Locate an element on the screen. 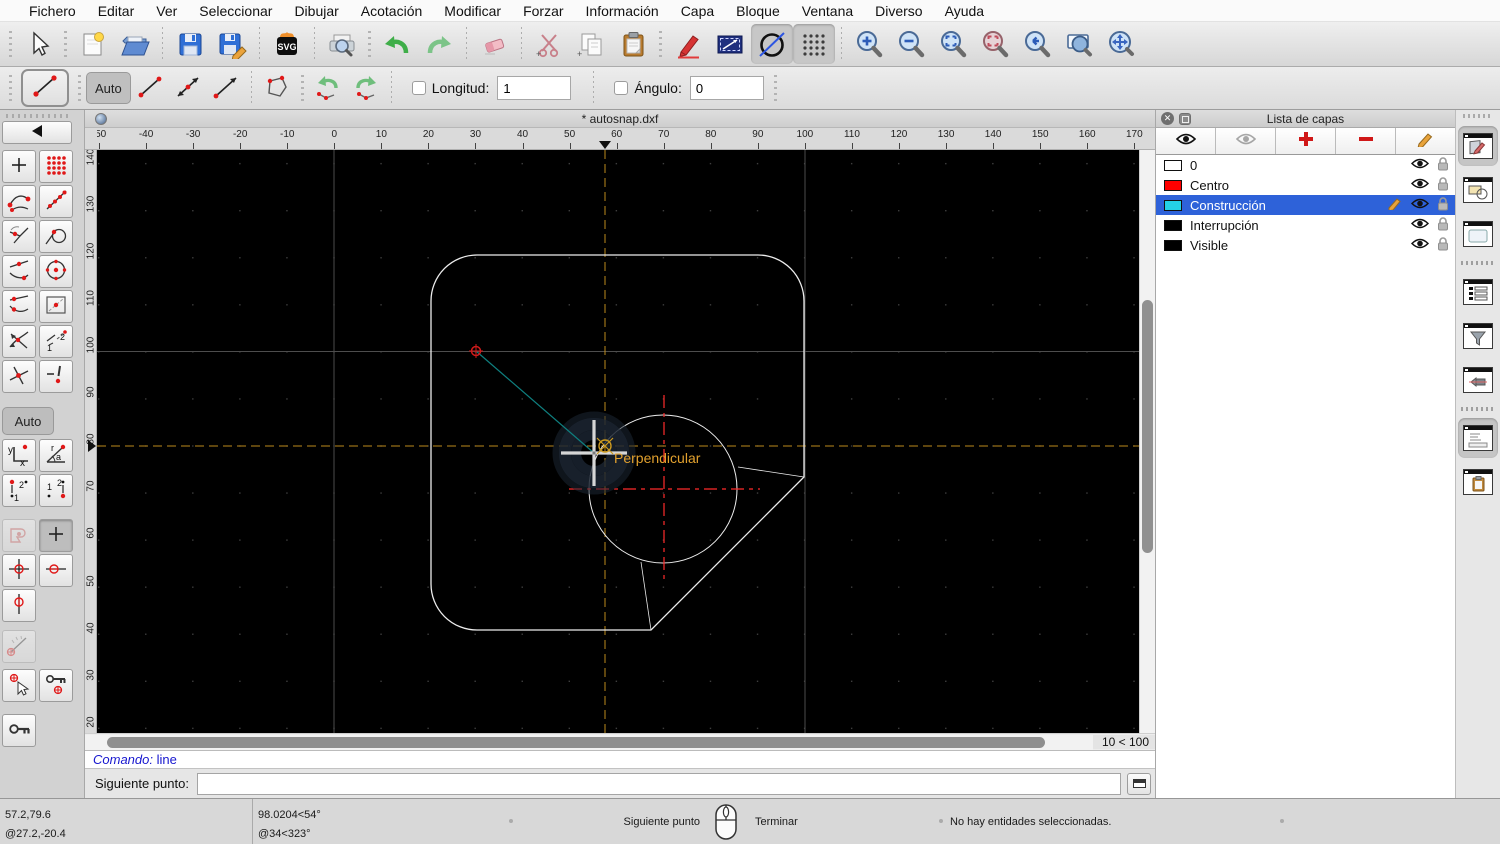 The image size is (1500, 844). coordinate-cartesian-button: yx is located at coordinates (19, 455).